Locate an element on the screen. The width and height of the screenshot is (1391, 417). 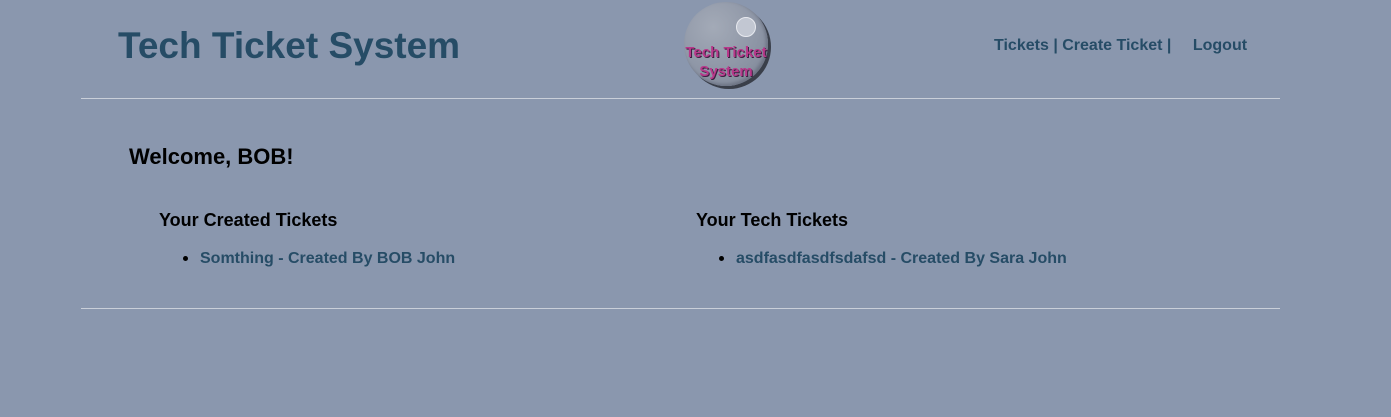
logo-text-line1: Tech Ticket is located at coordinates (726, 52).